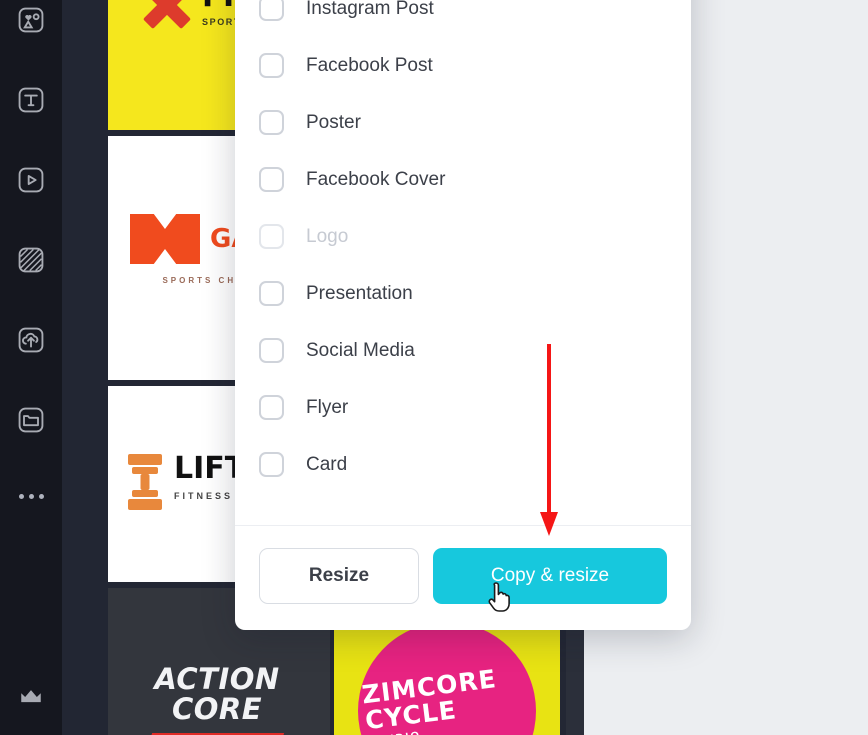 The height and width of the screenshot is (735, 868). What do you see at coordinates (327, 236) in the screenshot?
I see `preset-option-label: Logo` at bounding box center [327, 236].